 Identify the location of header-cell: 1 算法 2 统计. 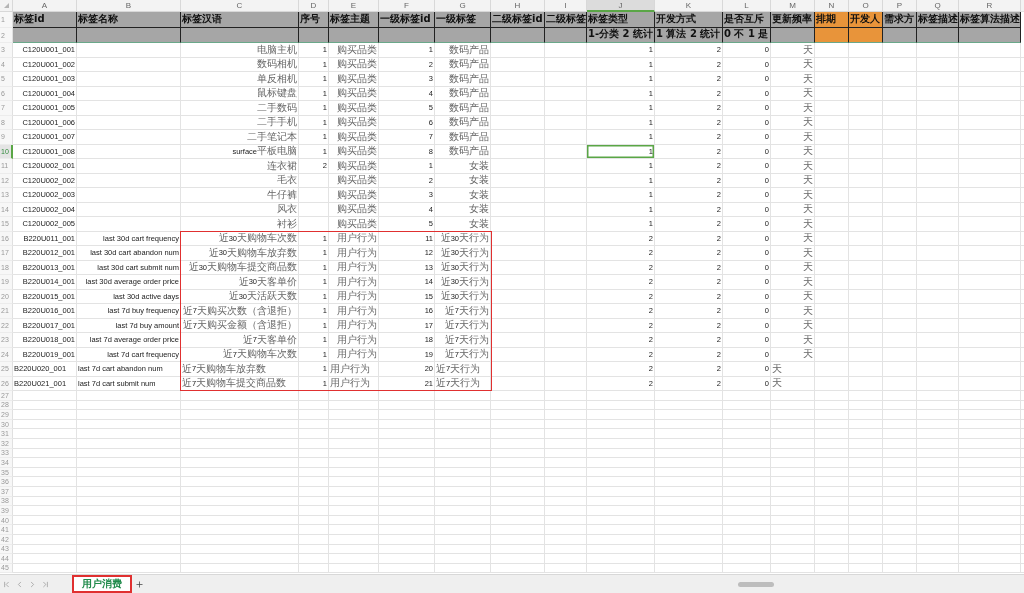
(689, 35).